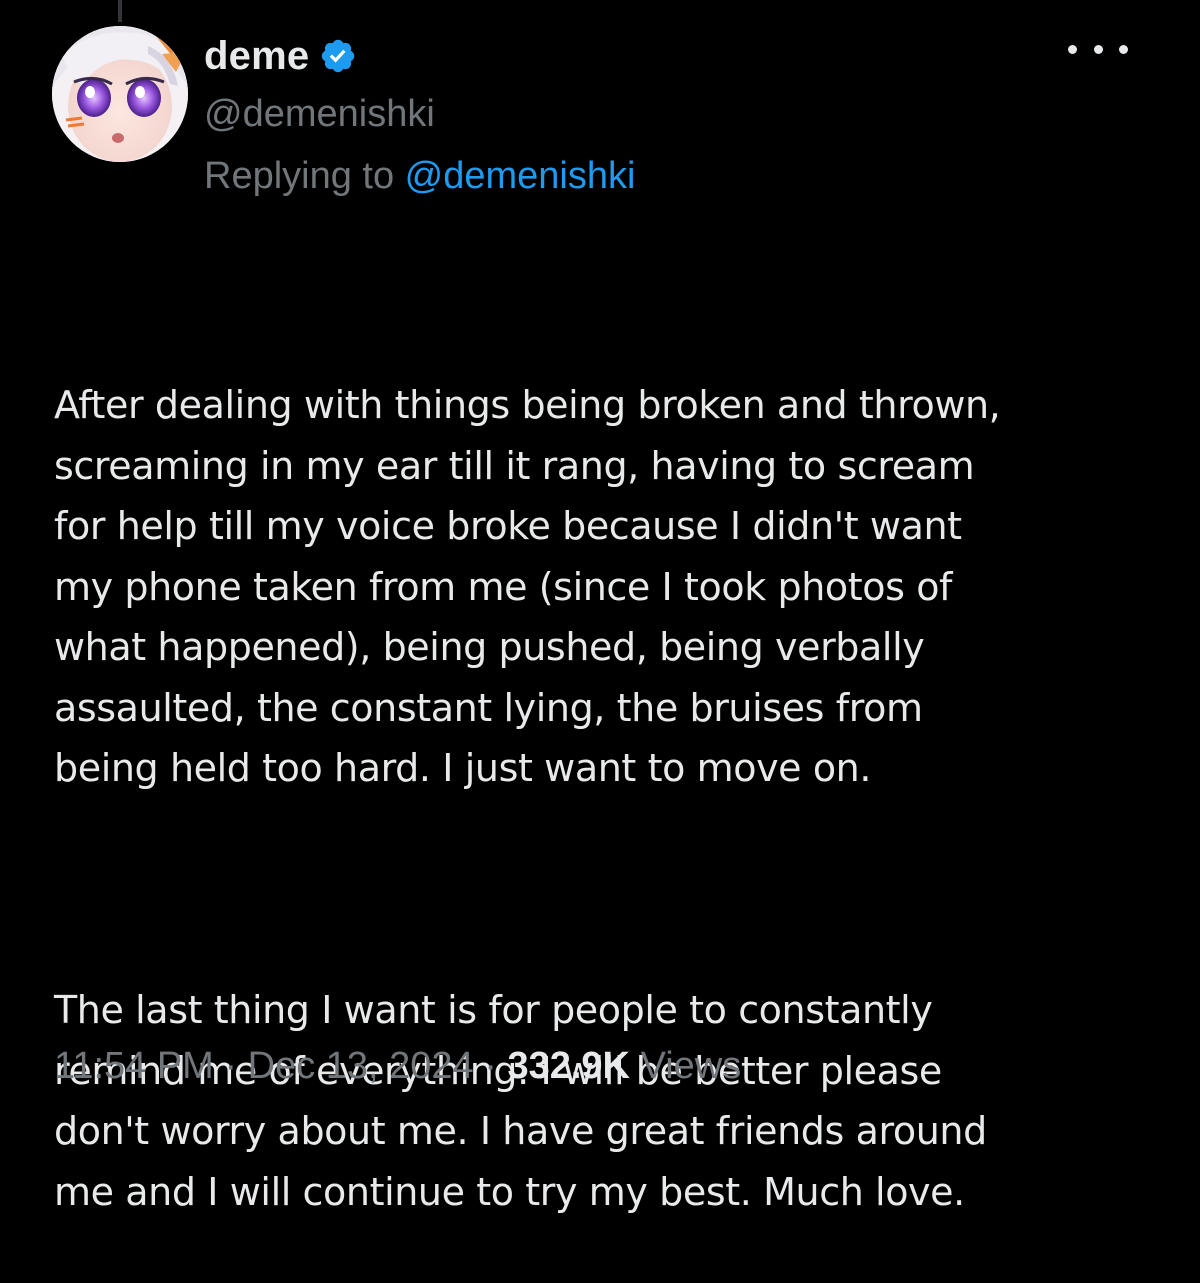 The height and width of the screenshot is (1283, 1200). What do you see at coordinates (672, 176) in the screenshot?
I see `replying-to-line: Replying to @demenishki` at bounding box center [672, 176].